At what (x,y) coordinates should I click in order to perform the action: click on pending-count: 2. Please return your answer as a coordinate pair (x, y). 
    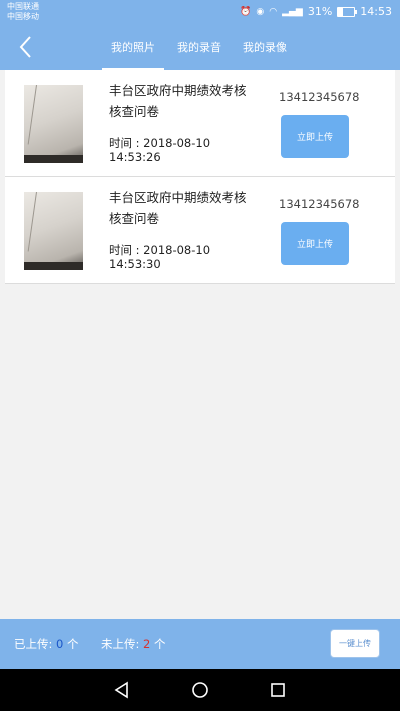
    Looking at the image, I should click on (147, 644).